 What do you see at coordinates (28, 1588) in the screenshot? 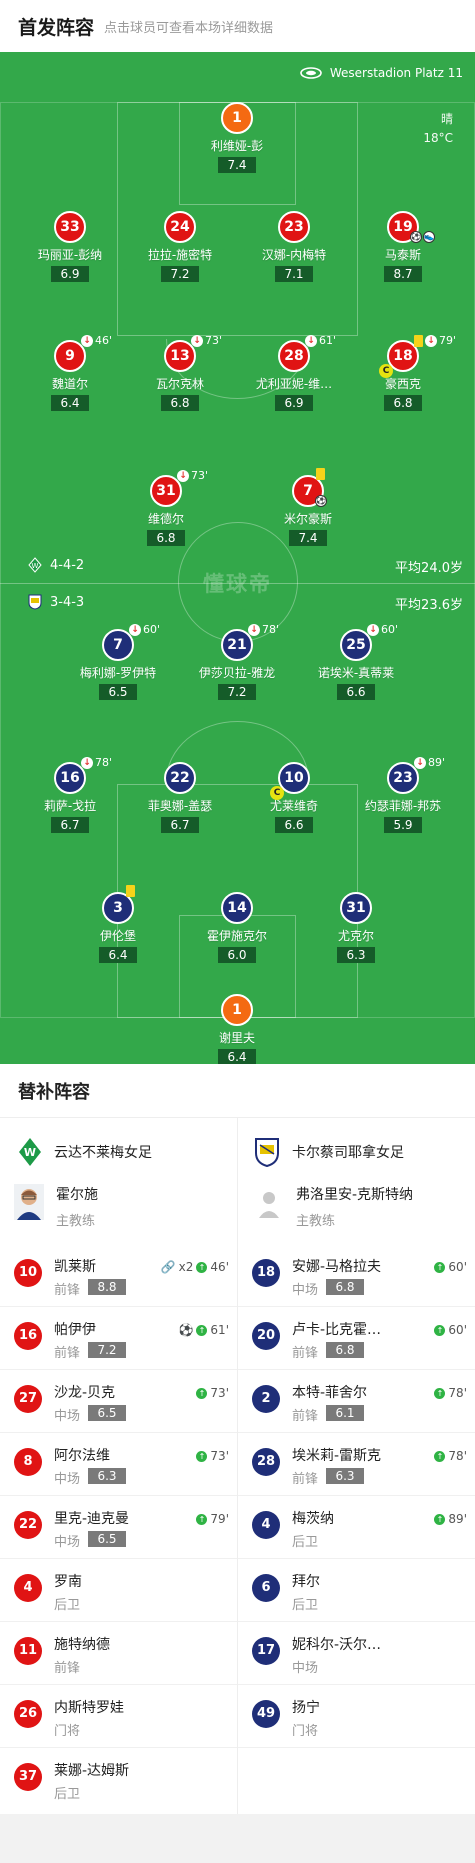
I see `shirt-number: 4` at bounding box center [28, 1588].